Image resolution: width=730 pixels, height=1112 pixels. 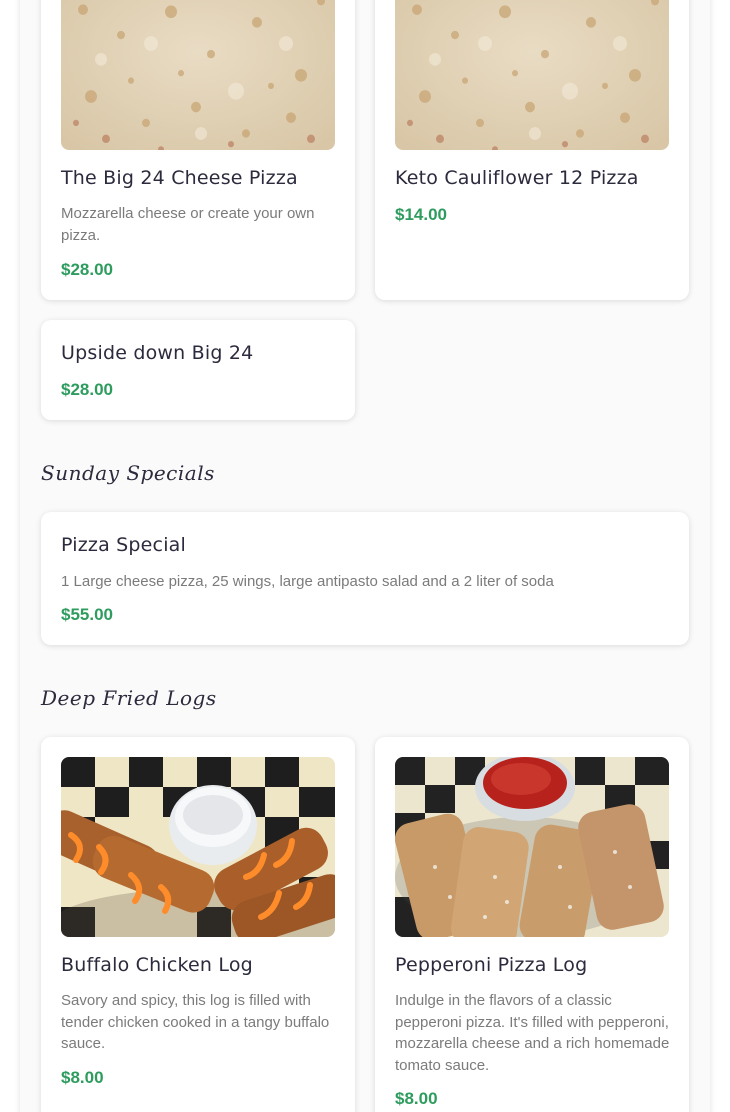 I want to click on item-name: Keto Cauliflower 12 Pizza, so click(x=517, y=178).